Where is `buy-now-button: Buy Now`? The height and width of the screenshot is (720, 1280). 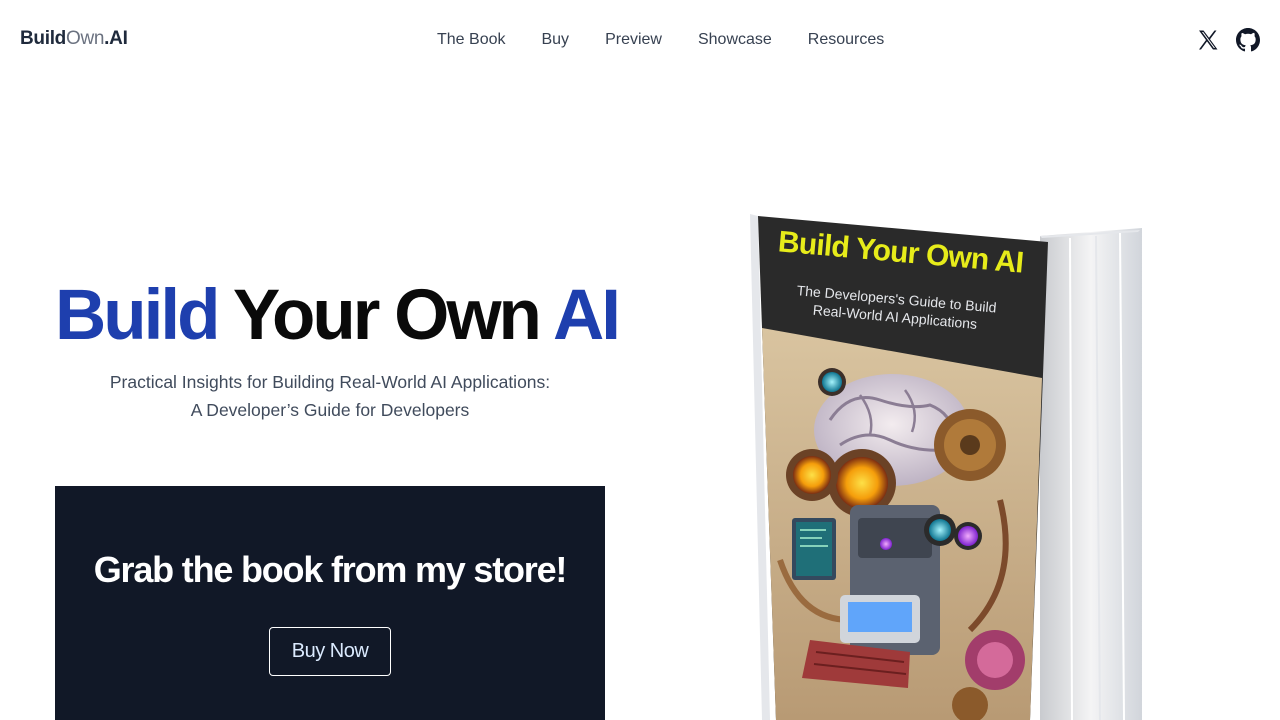 buy-now-button: Buy Now is located at coordinates (330, 651).